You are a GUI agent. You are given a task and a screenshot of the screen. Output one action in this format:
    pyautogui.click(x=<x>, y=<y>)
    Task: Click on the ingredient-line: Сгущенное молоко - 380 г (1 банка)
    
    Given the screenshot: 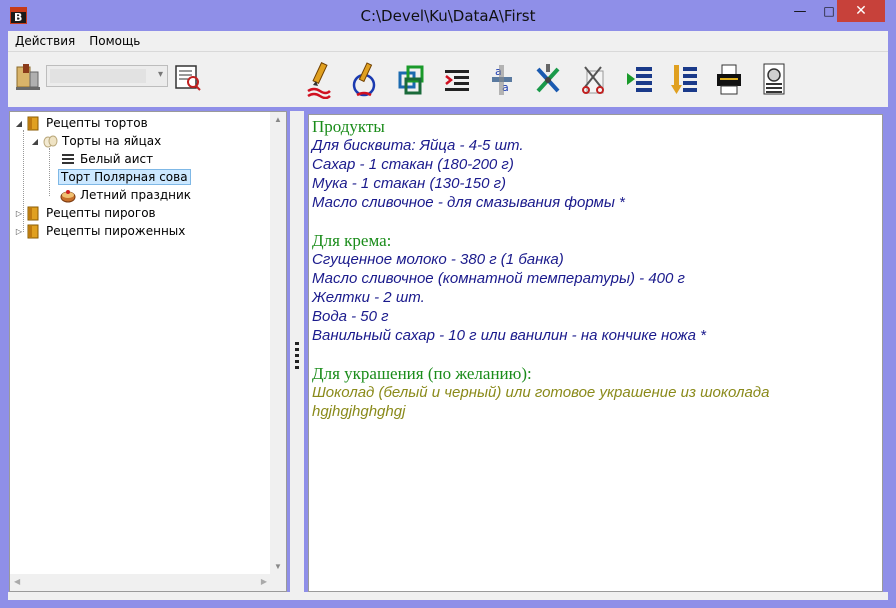 What is the action you would take?
    pyautogui.click(x=438, y=259)
    